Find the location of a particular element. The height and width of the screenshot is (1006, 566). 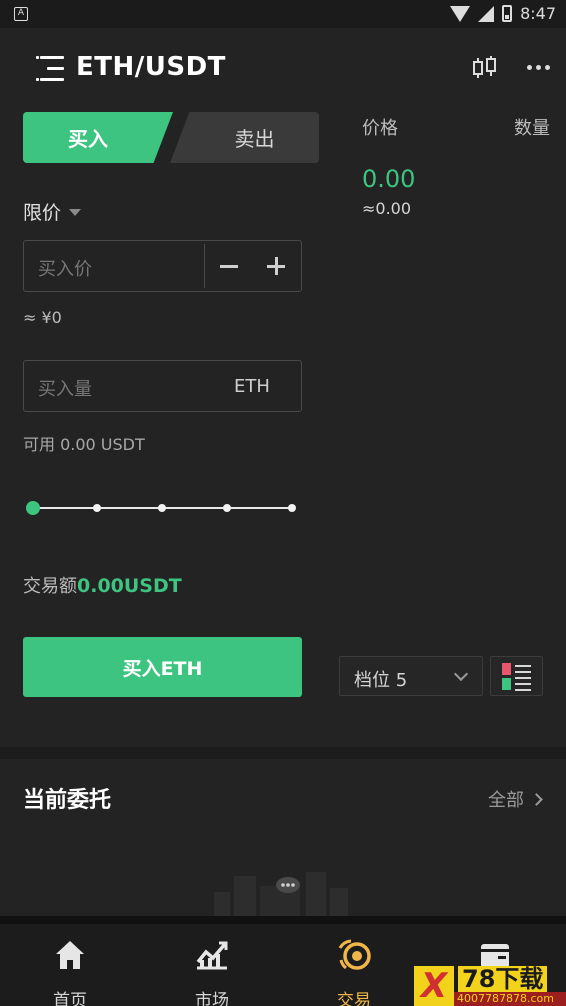

amount-input: 买入量 is located at coordinates (65, 388).